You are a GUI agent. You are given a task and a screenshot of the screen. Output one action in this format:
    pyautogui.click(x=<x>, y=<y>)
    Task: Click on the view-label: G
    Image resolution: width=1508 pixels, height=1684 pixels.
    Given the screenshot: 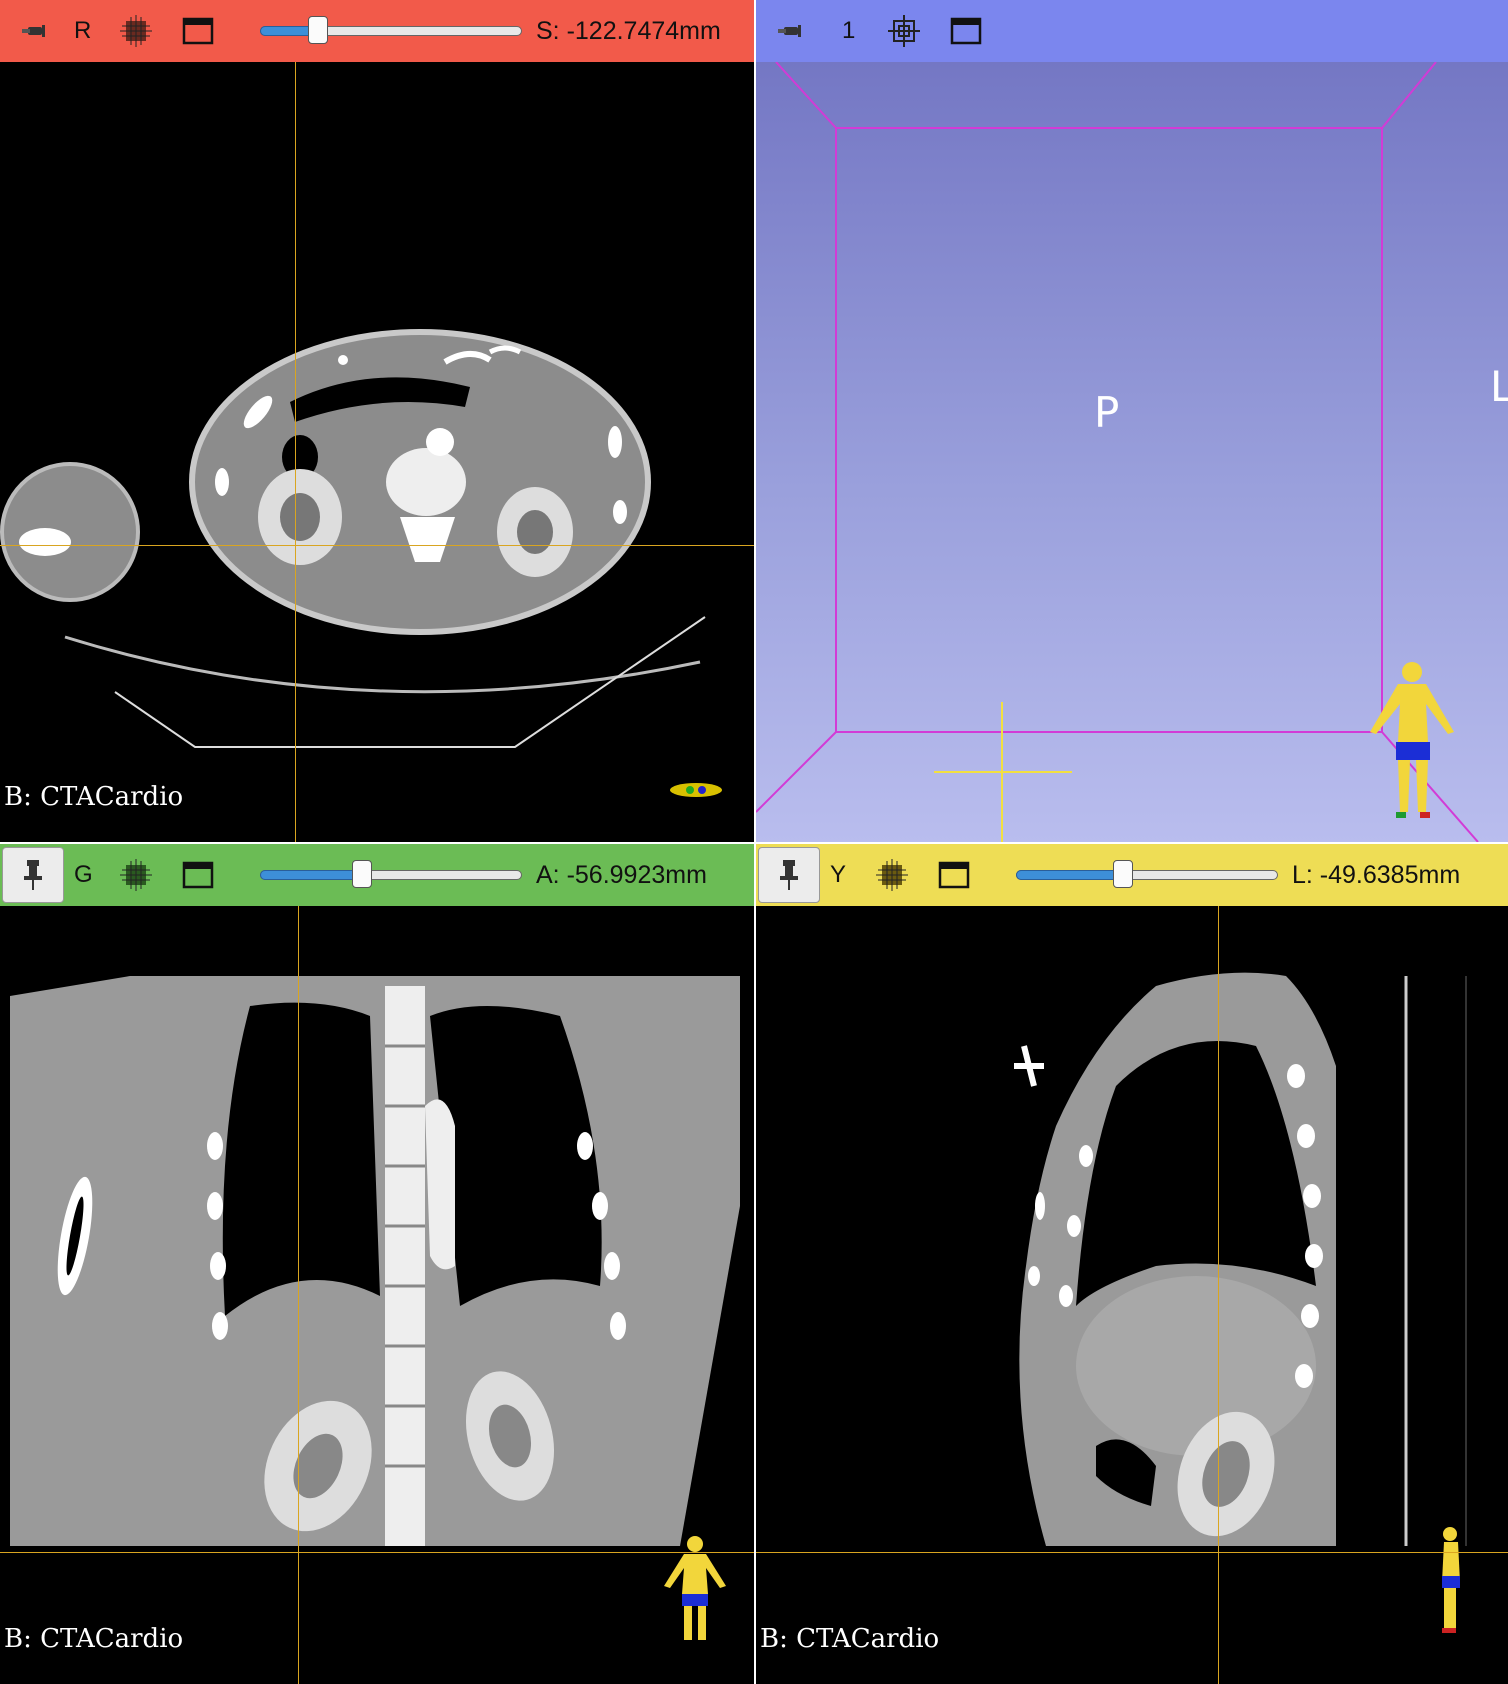 What is the action you would take?
    pyautogui.click(x=83, y=874)
    